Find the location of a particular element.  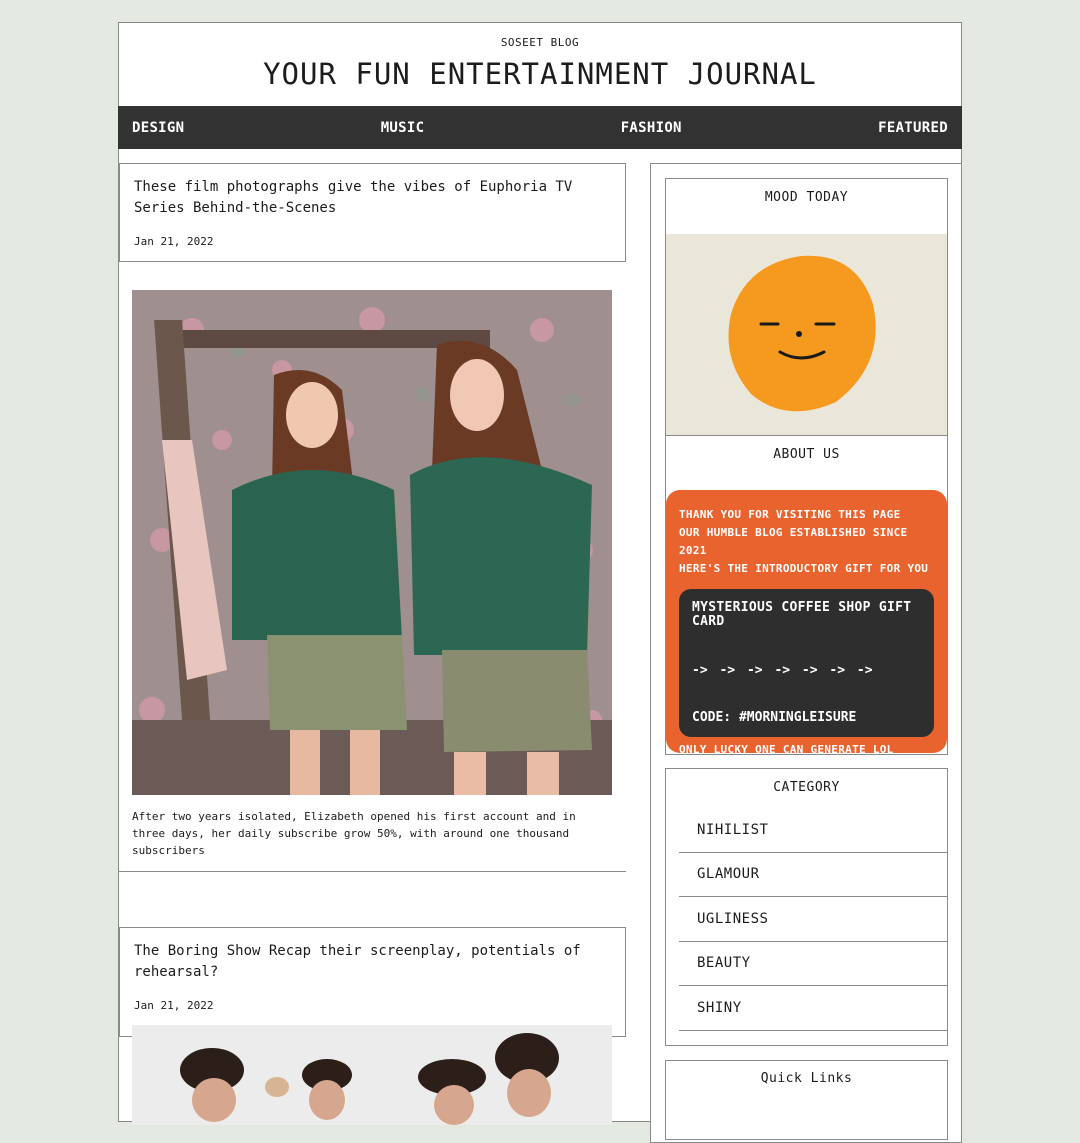

smiley-icon is located at coordinates (806, 334).